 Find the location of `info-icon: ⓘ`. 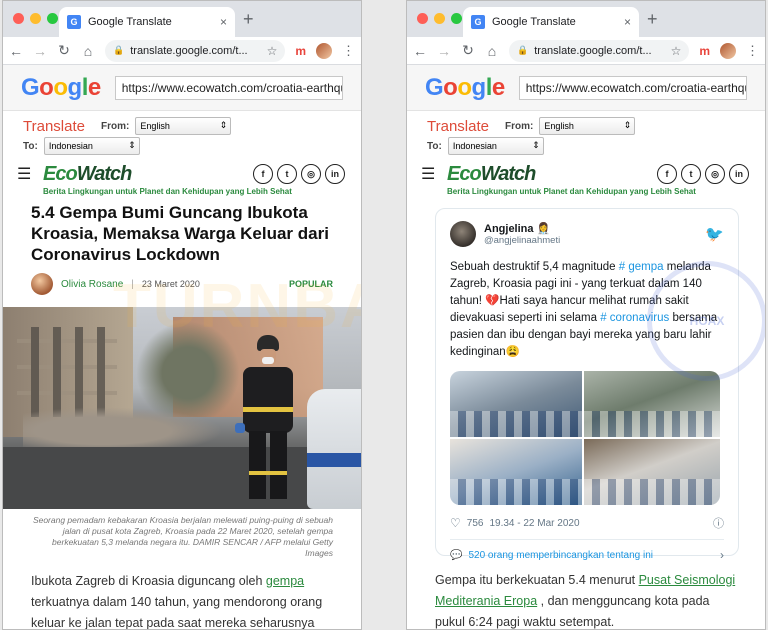

info-icon: ⓘ is located at coordinates (718, 523).